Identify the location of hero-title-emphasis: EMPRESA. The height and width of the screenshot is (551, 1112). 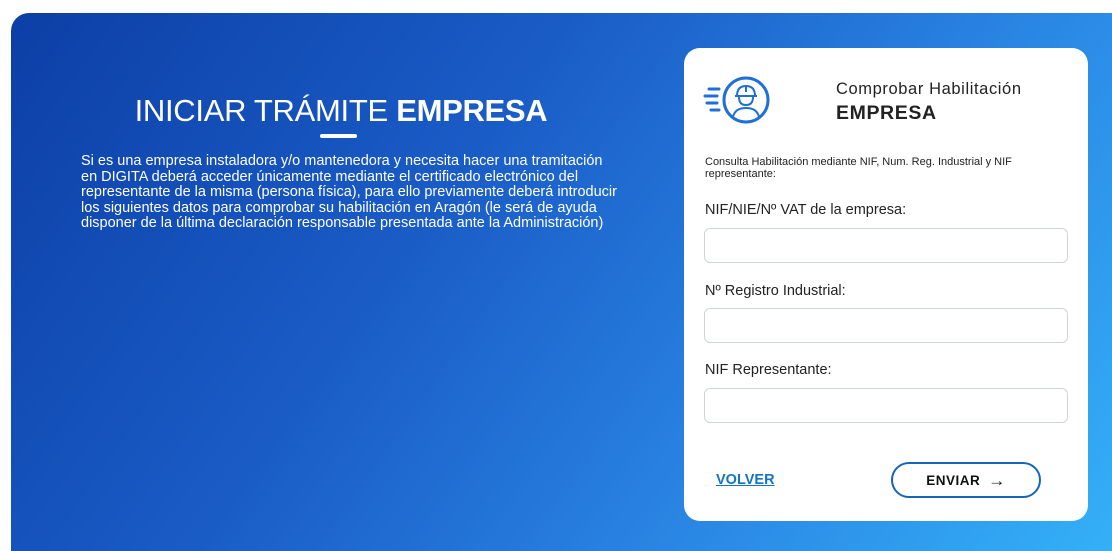
(472, 110).